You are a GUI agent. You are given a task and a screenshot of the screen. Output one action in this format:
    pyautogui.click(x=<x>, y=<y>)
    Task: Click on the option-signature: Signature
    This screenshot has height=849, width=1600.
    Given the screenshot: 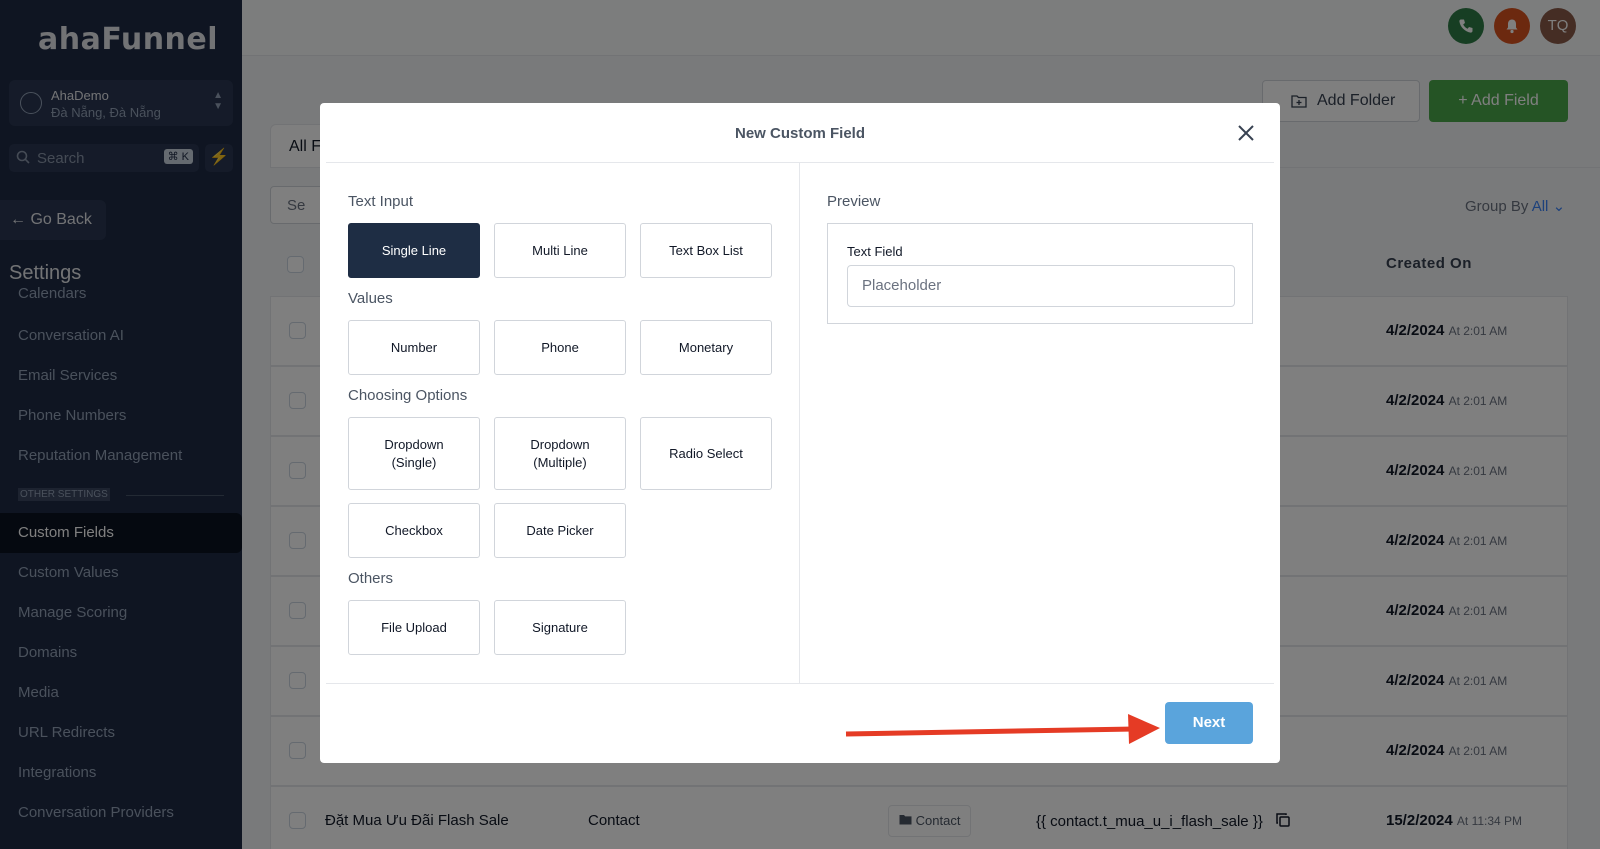 What is the action you would take?
    pyautogui.click(x=560, y=627)
    